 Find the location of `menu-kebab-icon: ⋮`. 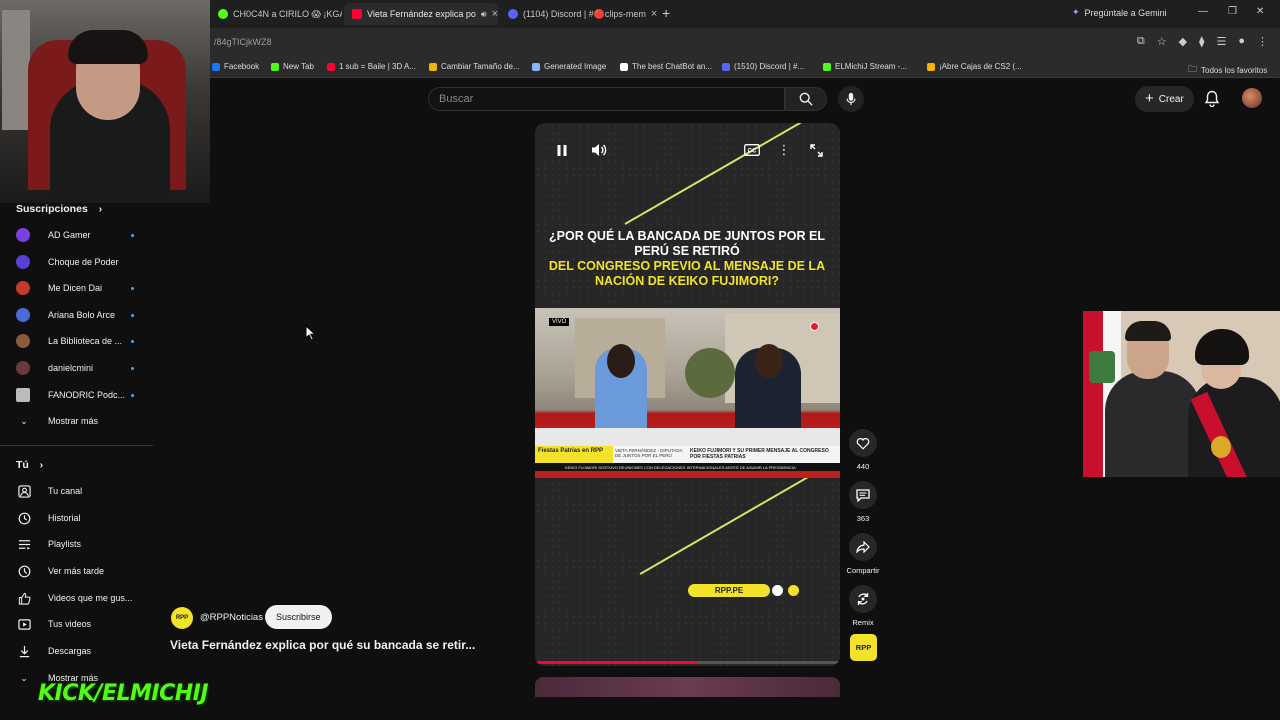

menu-kebab-icon: ⋮ is located at coordinates (1262, 41).